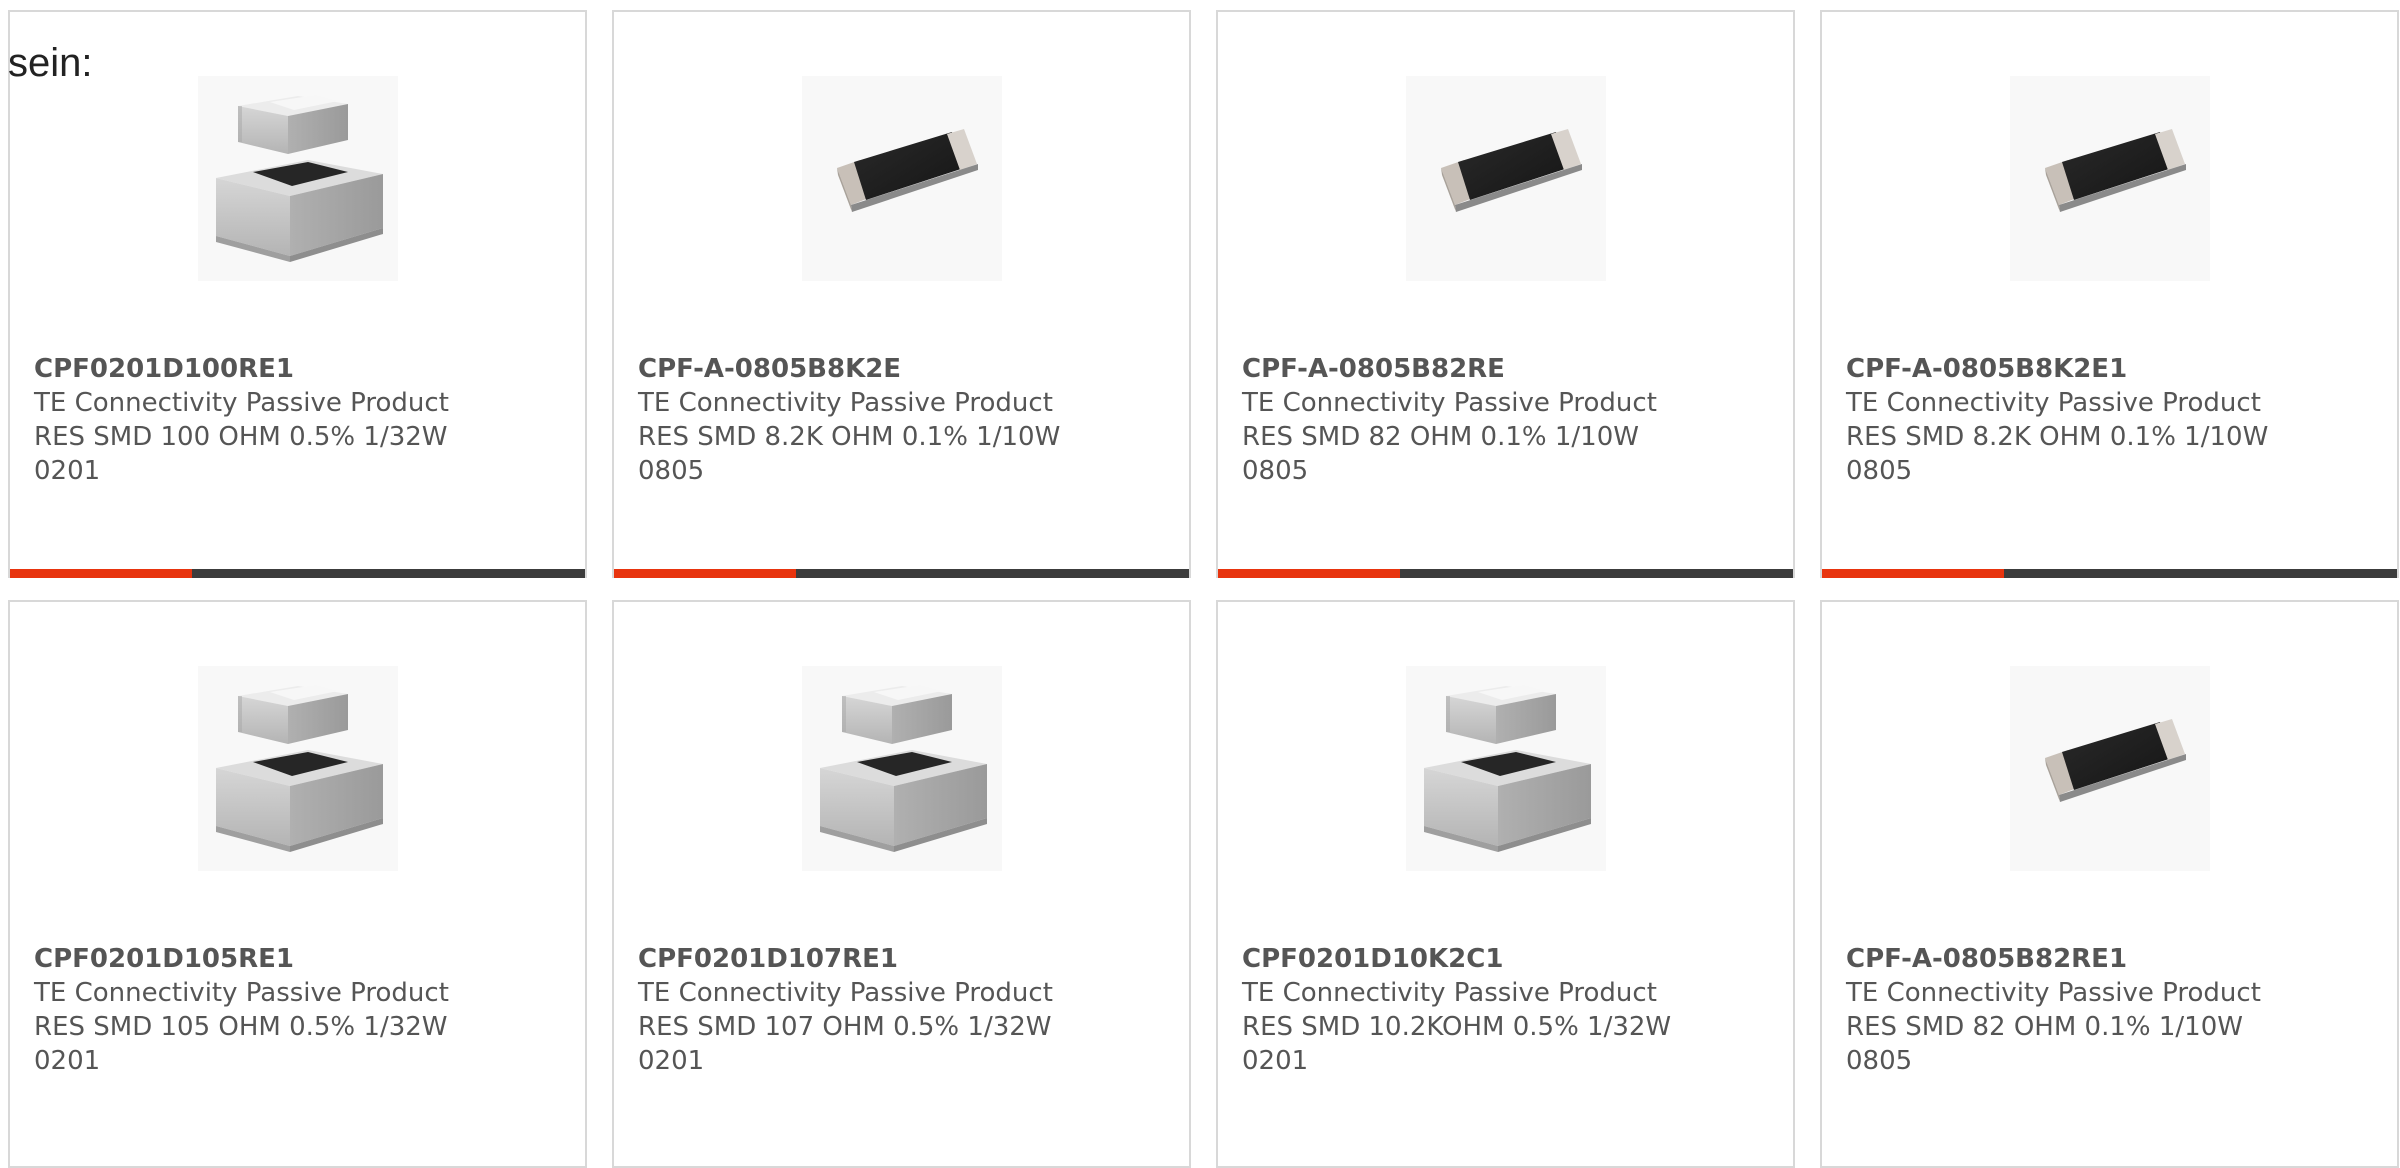 This screenshot has width=2400, height=1168. Describe the element at coordinates (1987, 959) in the screenshot. I see `product-part-number: CPF-A-0805B82RE1` at that location.